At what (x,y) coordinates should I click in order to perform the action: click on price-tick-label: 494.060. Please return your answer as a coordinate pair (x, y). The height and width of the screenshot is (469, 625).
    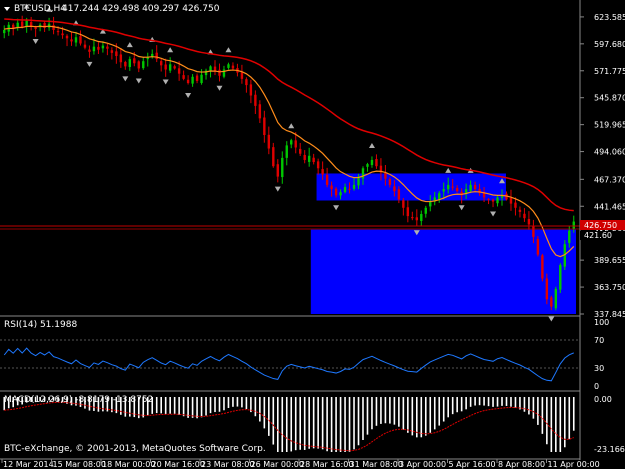
    Looking at the image, I should click on (609, 152).